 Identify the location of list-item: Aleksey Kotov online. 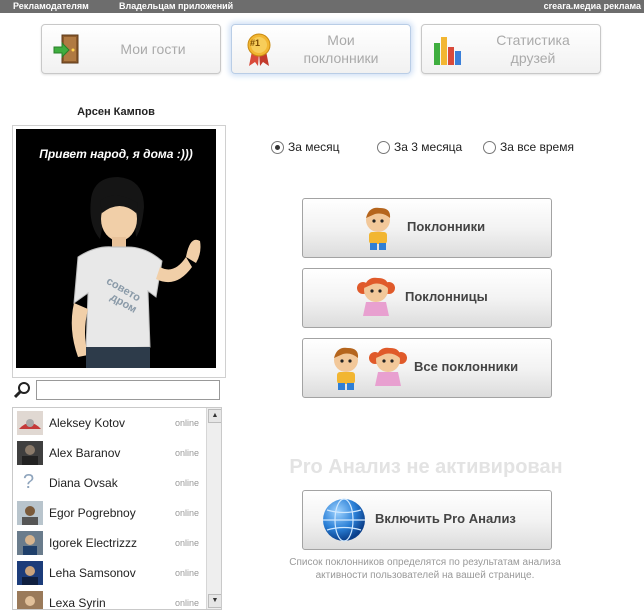
(109, 423).